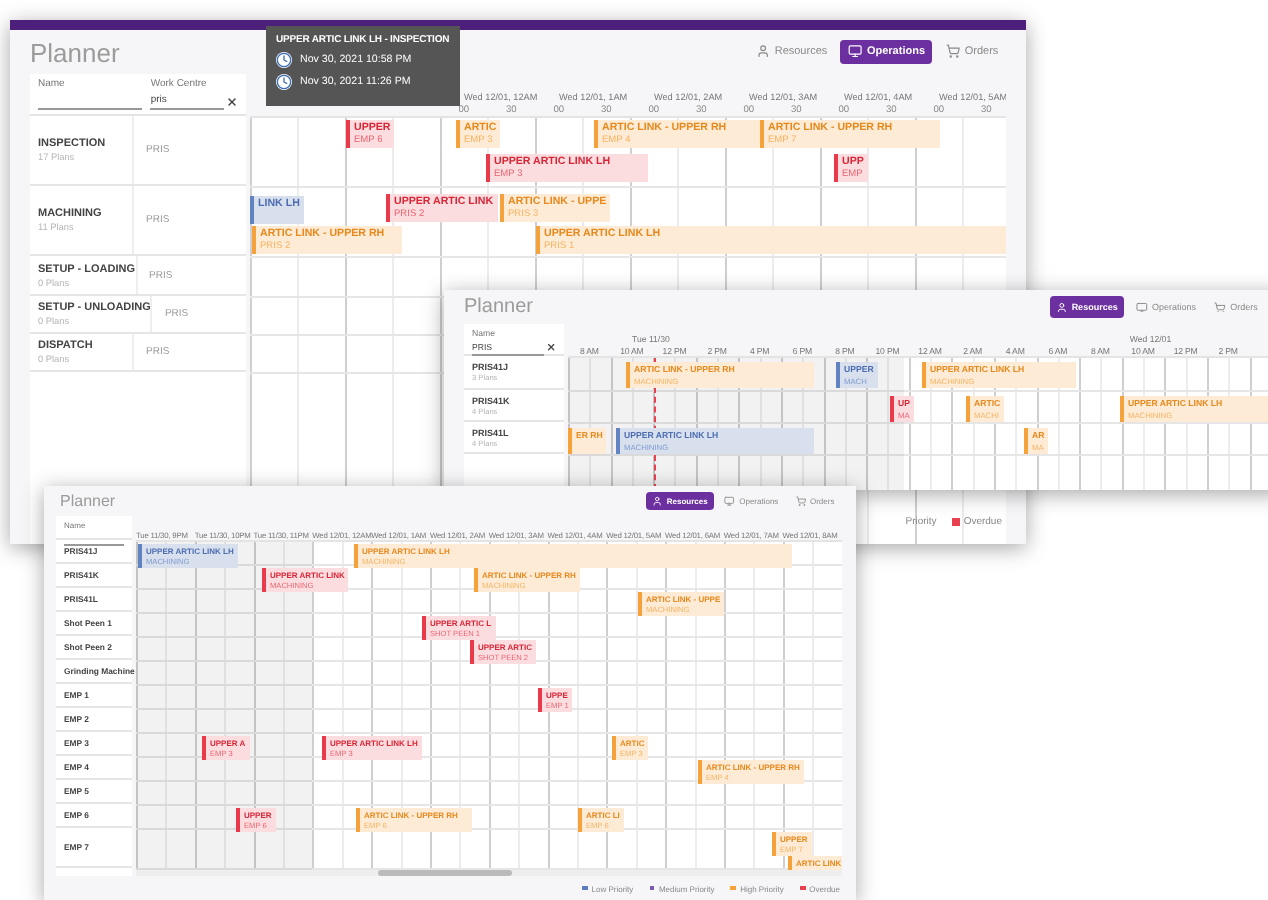 The width and height of the screenshot is (1268, 900). Describe the element at coordinates (445, 873) in the screenshot. I see `scrollbar-thumb` at that location.